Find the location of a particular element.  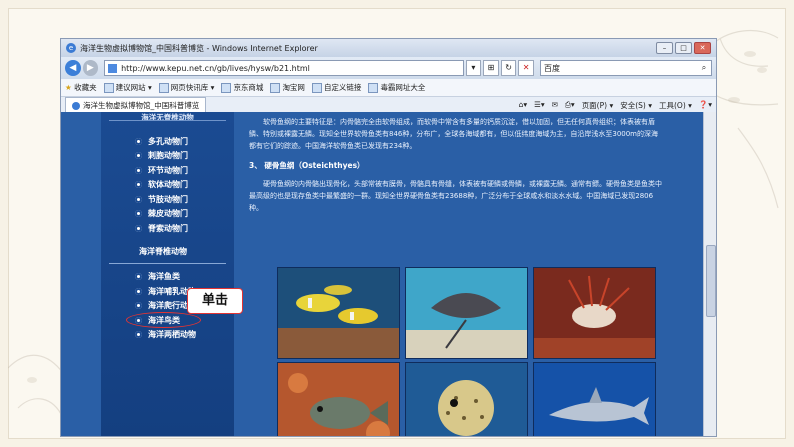

sidebar-item-label: 海洋鱼类 is located at coordinates (164, 277).